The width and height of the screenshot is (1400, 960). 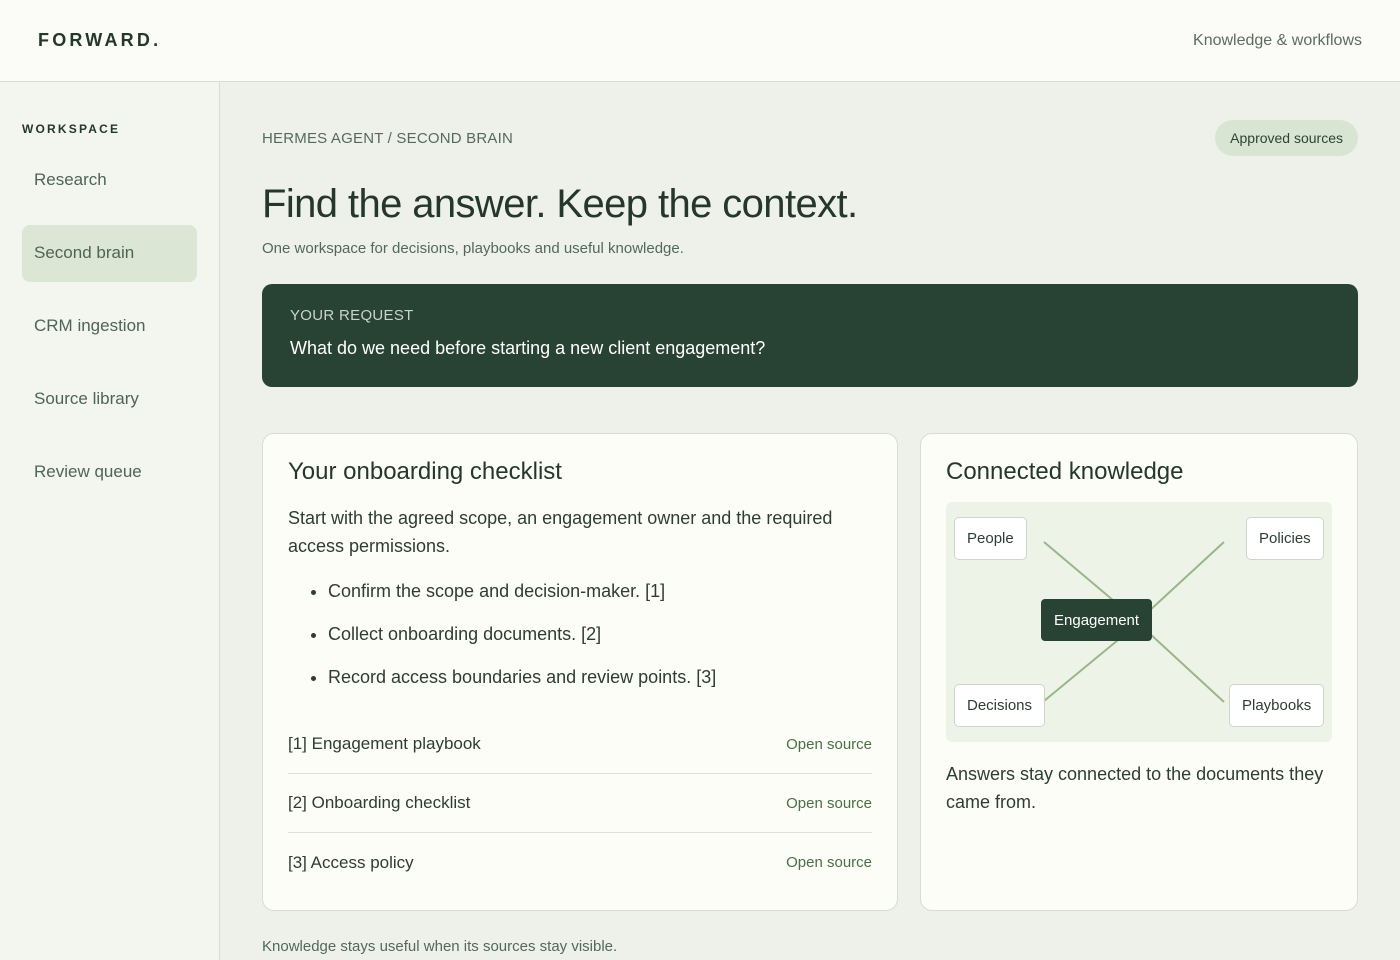 What do you see at coordinates (99, 40) in the screenshot?
I see `app-logo: FORWARD.` at bounding box center [99, 40].